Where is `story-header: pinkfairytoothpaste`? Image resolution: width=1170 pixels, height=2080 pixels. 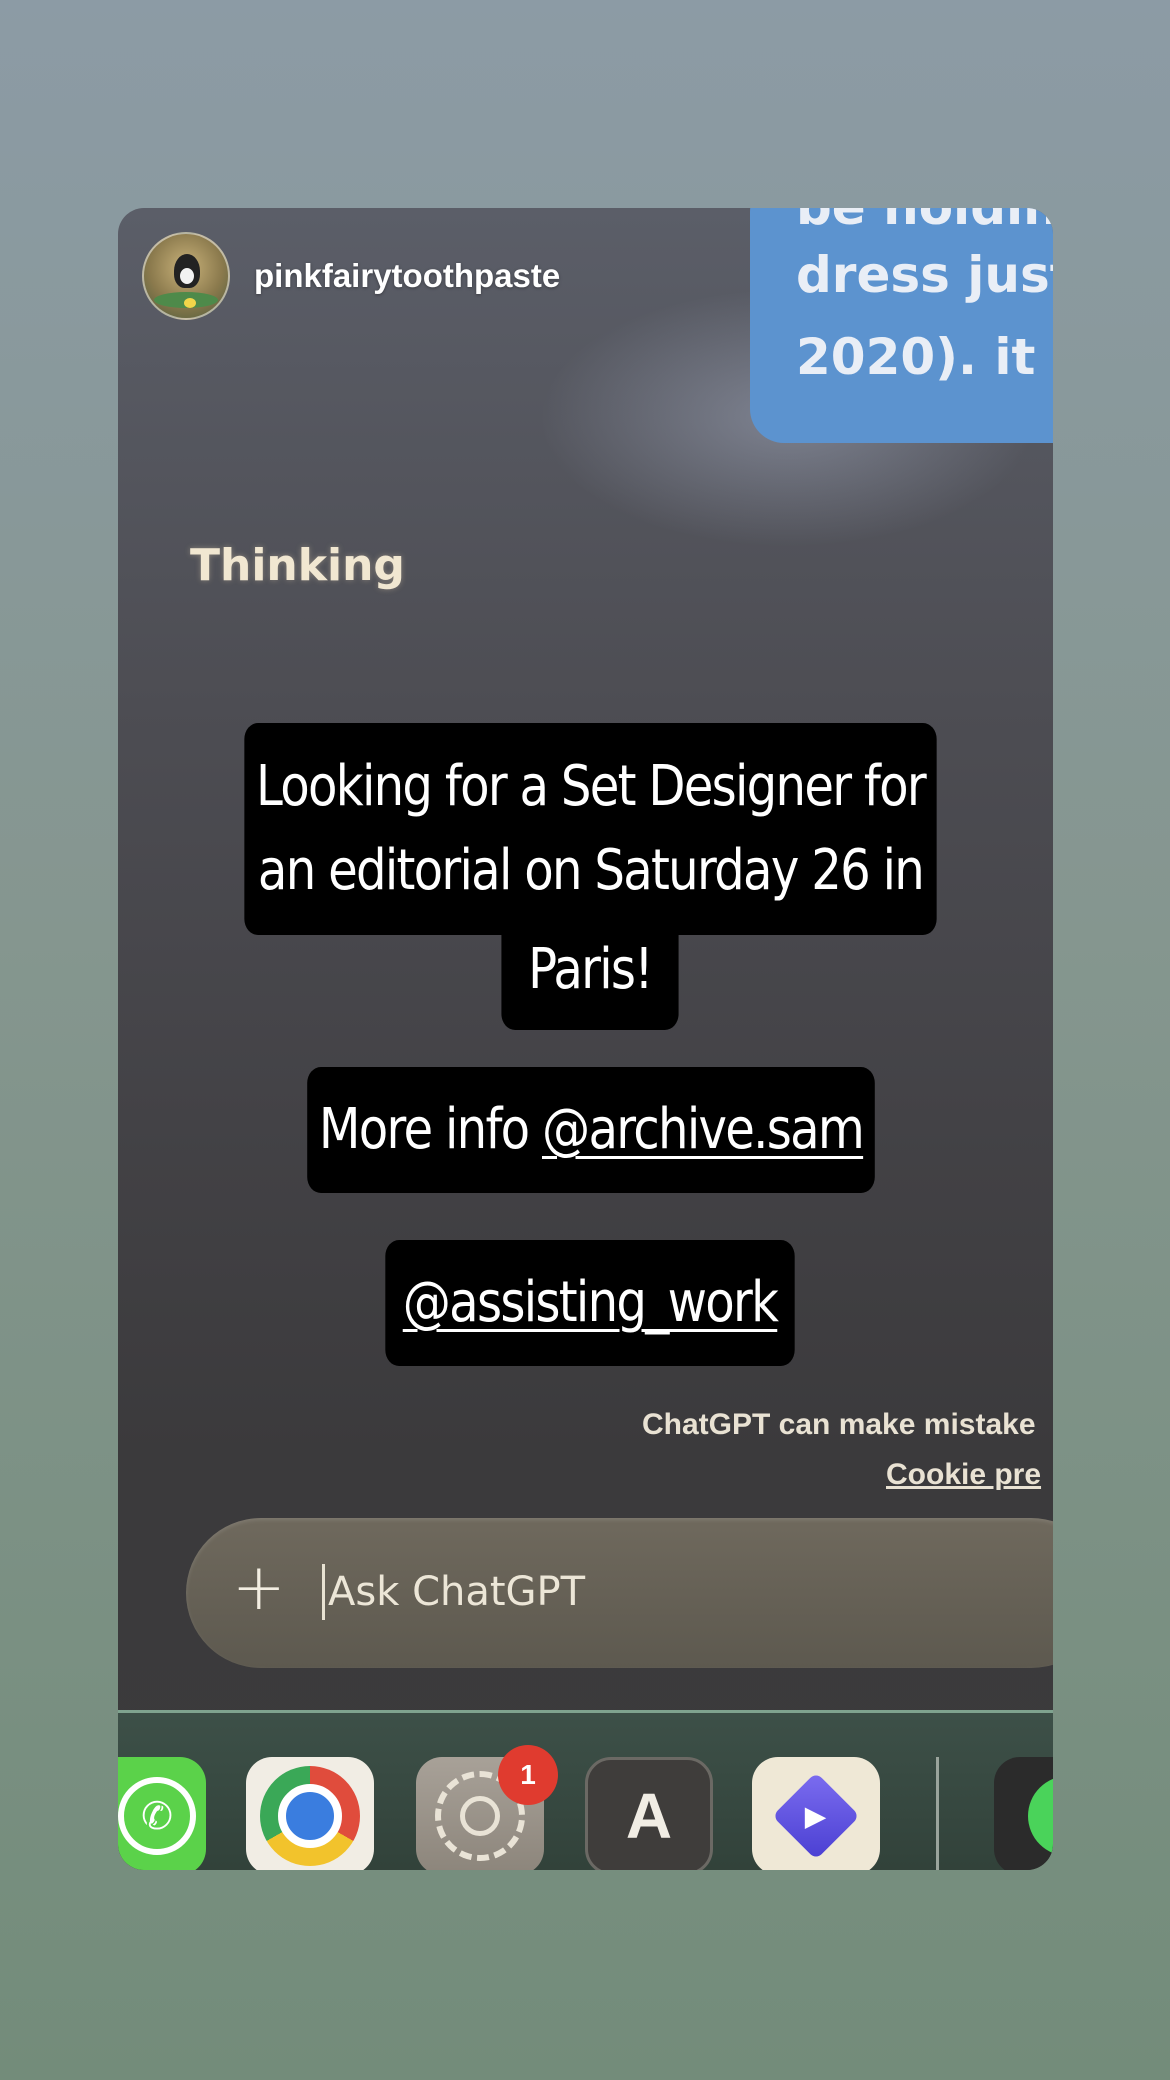
story-header: pinkfairytoothpaste is located at coordinates (351, 276).